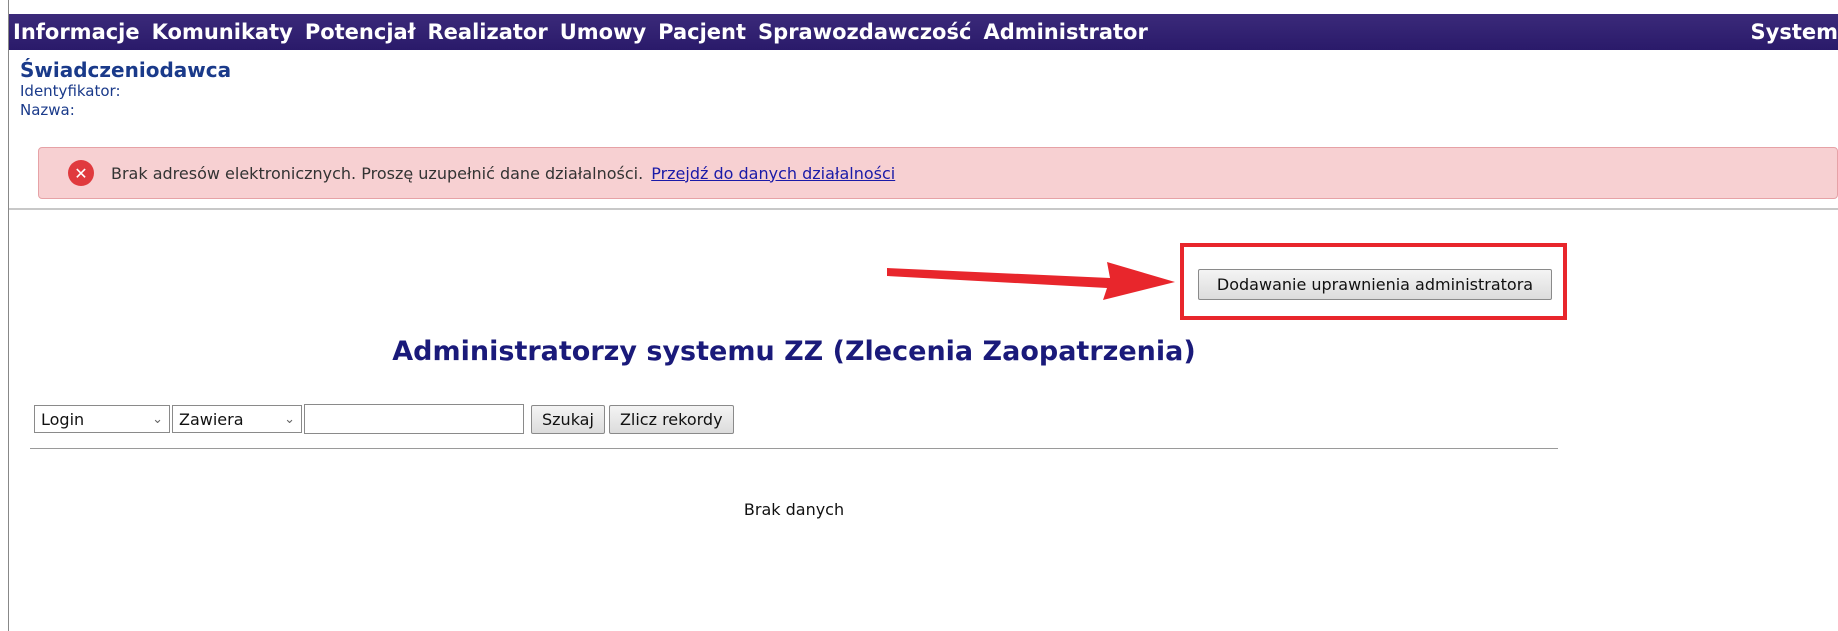  I want to click on count-records-button: Zlicz rekordy, so click(671, 419).